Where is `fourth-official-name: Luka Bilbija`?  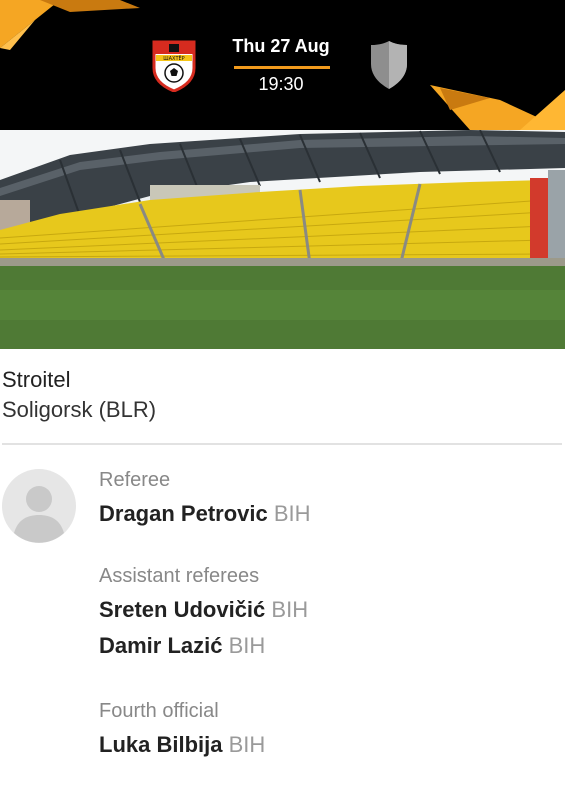
fourth-official-name: Luka Bilbija is located at coordinates (161, 744).